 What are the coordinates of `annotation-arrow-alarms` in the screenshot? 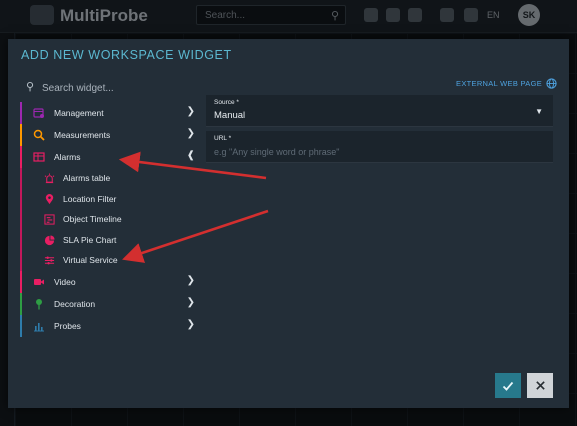 It's located at (192, 165).